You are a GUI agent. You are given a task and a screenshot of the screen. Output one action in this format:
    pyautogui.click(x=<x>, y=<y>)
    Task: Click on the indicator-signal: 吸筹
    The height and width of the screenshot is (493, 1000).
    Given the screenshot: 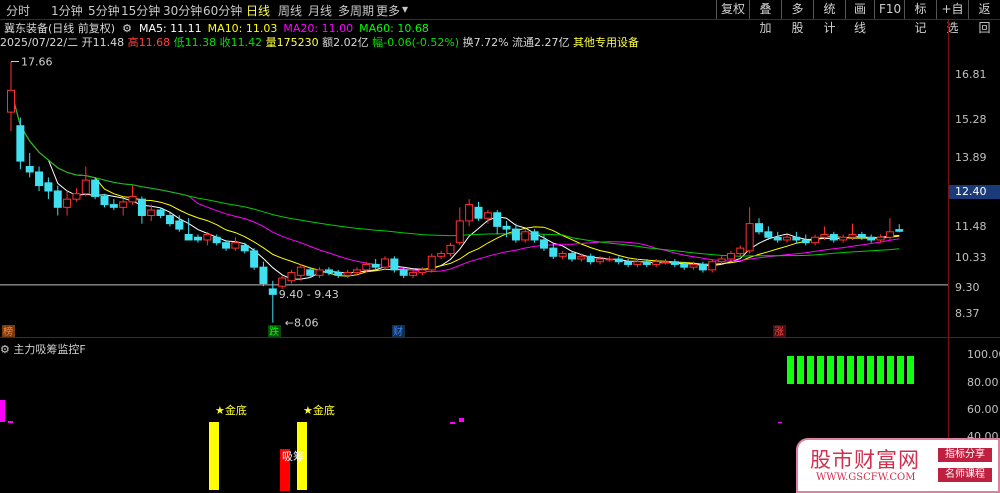 What is the action you would take?
    pyautogui.click(x=293, y=456)
    